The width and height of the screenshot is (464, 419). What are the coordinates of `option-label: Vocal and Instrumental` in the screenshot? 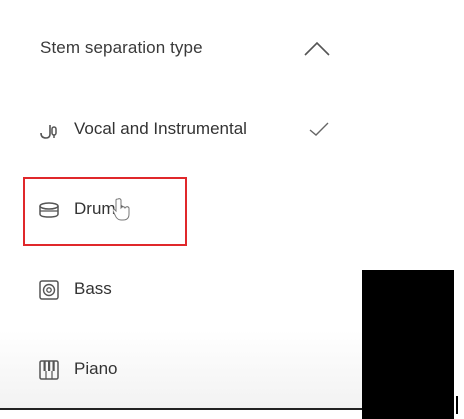 It's located at (160, 128).